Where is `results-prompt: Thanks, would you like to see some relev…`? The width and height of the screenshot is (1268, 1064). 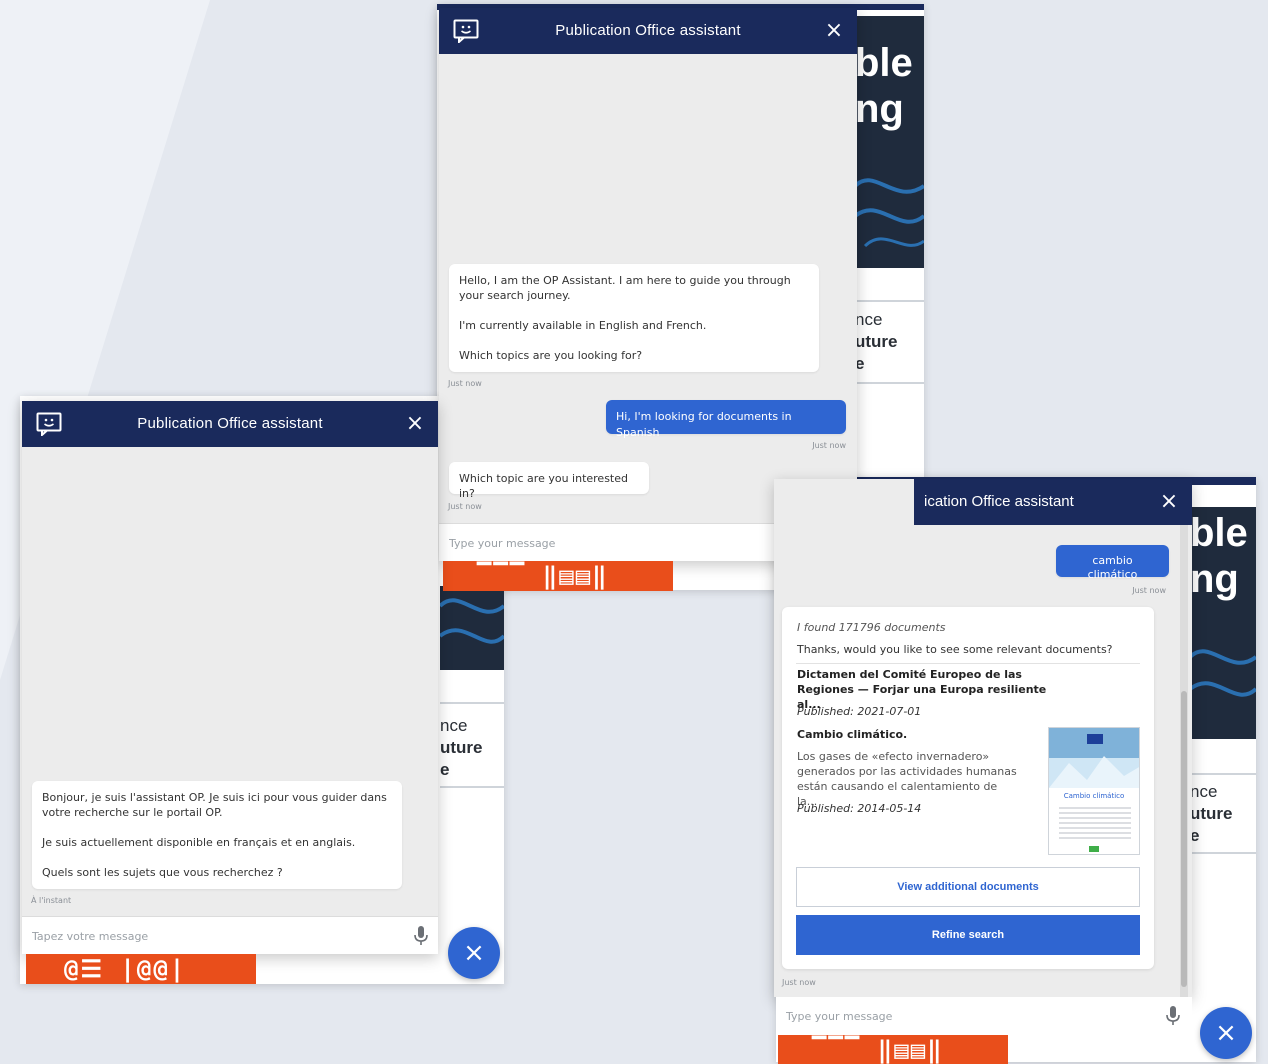
results-prompt: Thanks, would you like to see some relev… is located at coordinates (955, 649).